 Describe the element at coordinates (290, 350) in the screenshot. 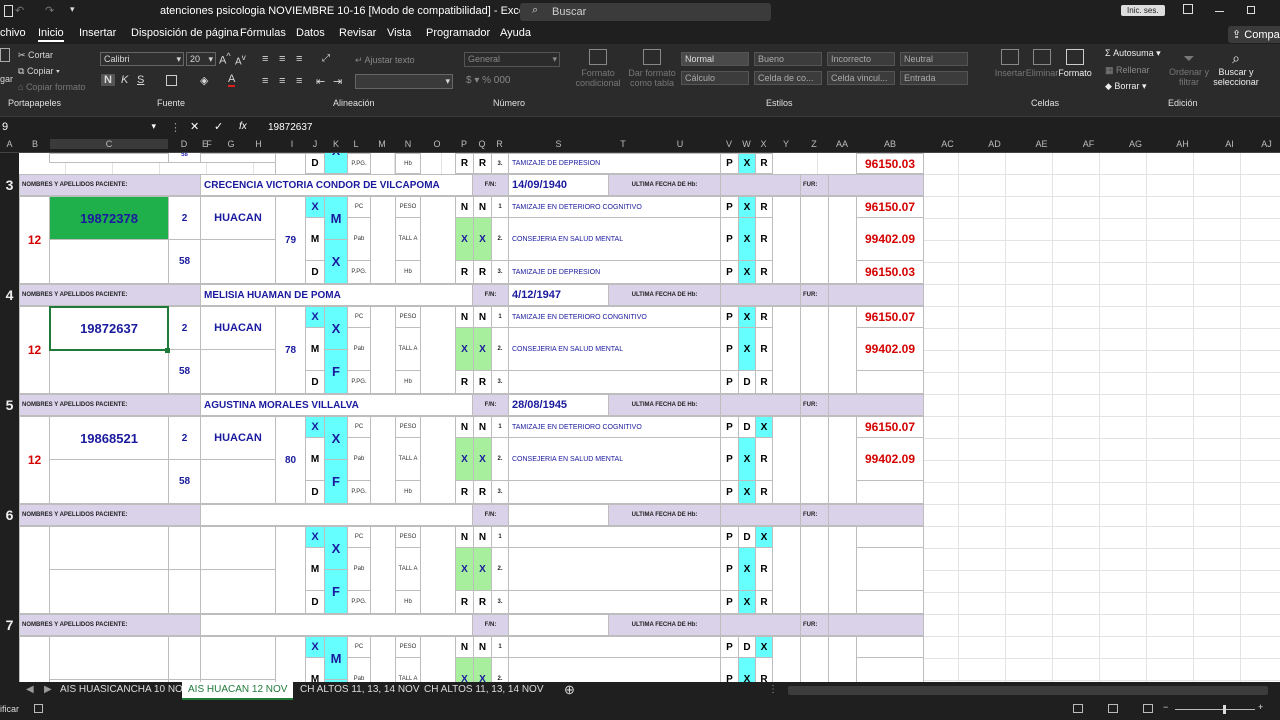

I see `i-cell: 78` at that location.